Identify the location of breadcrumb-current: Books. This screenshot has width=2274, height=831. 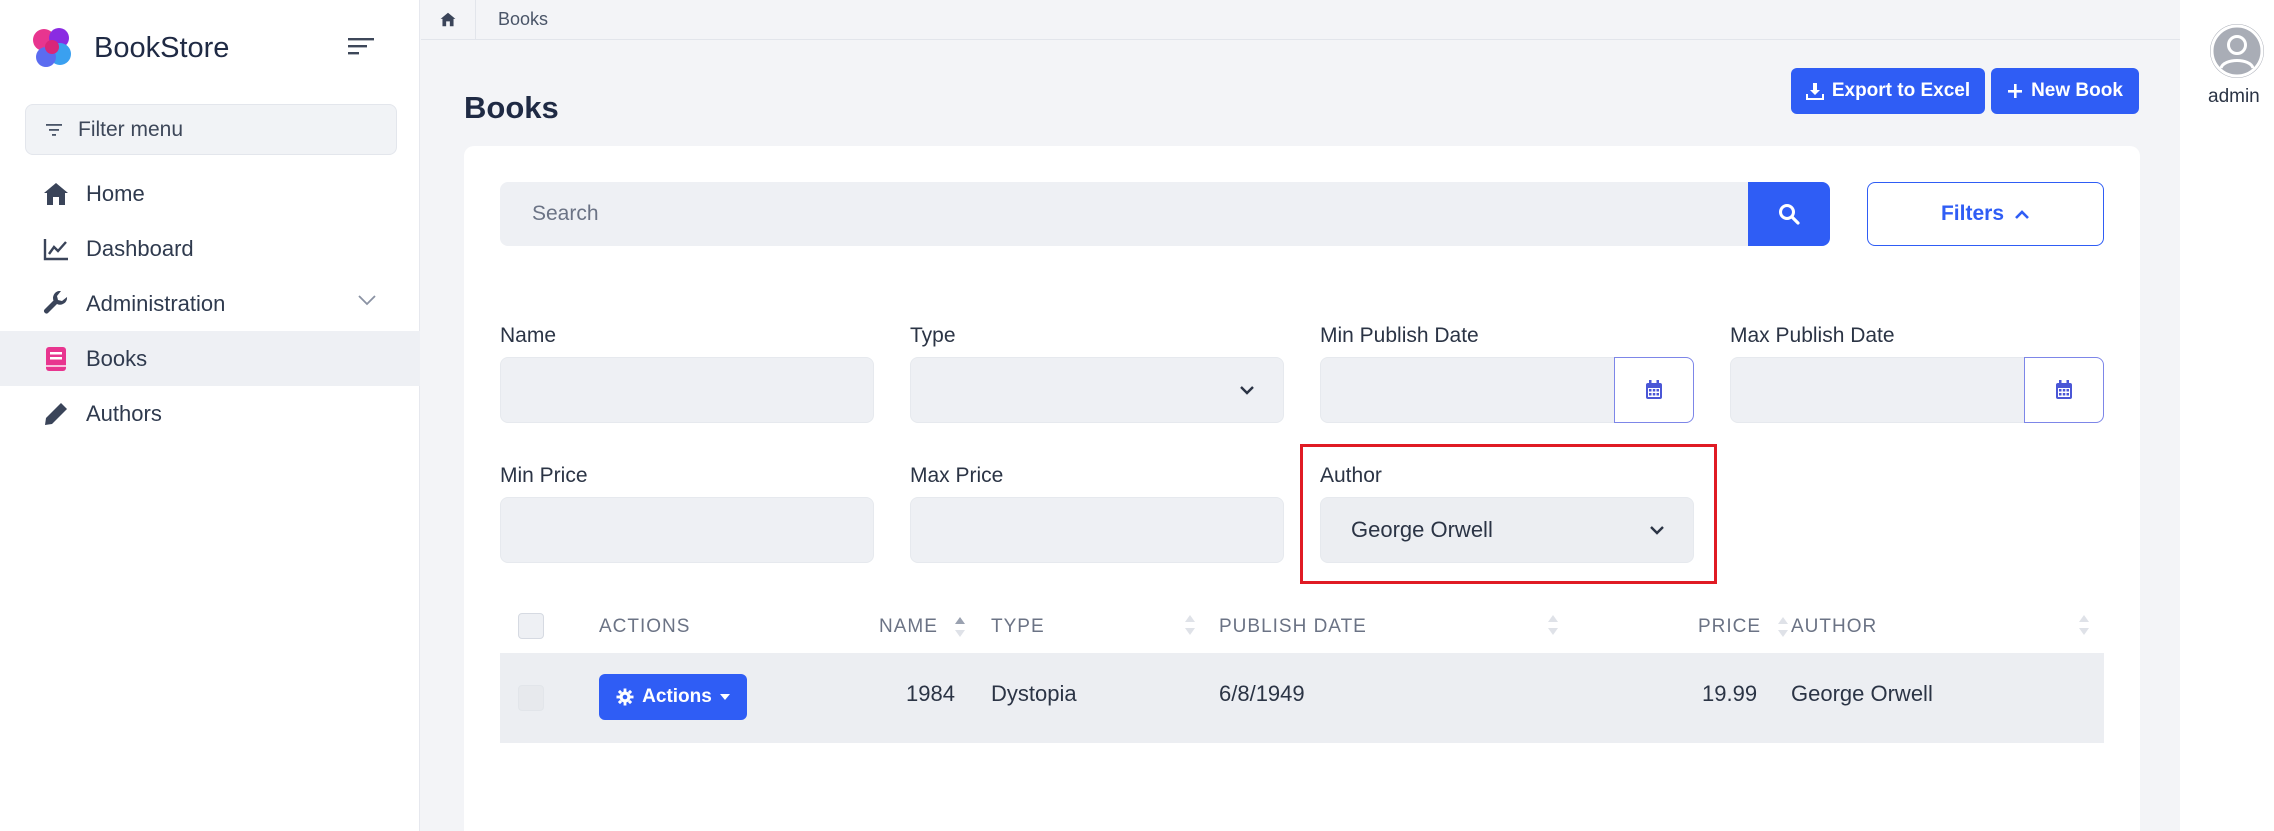
(523, 19).